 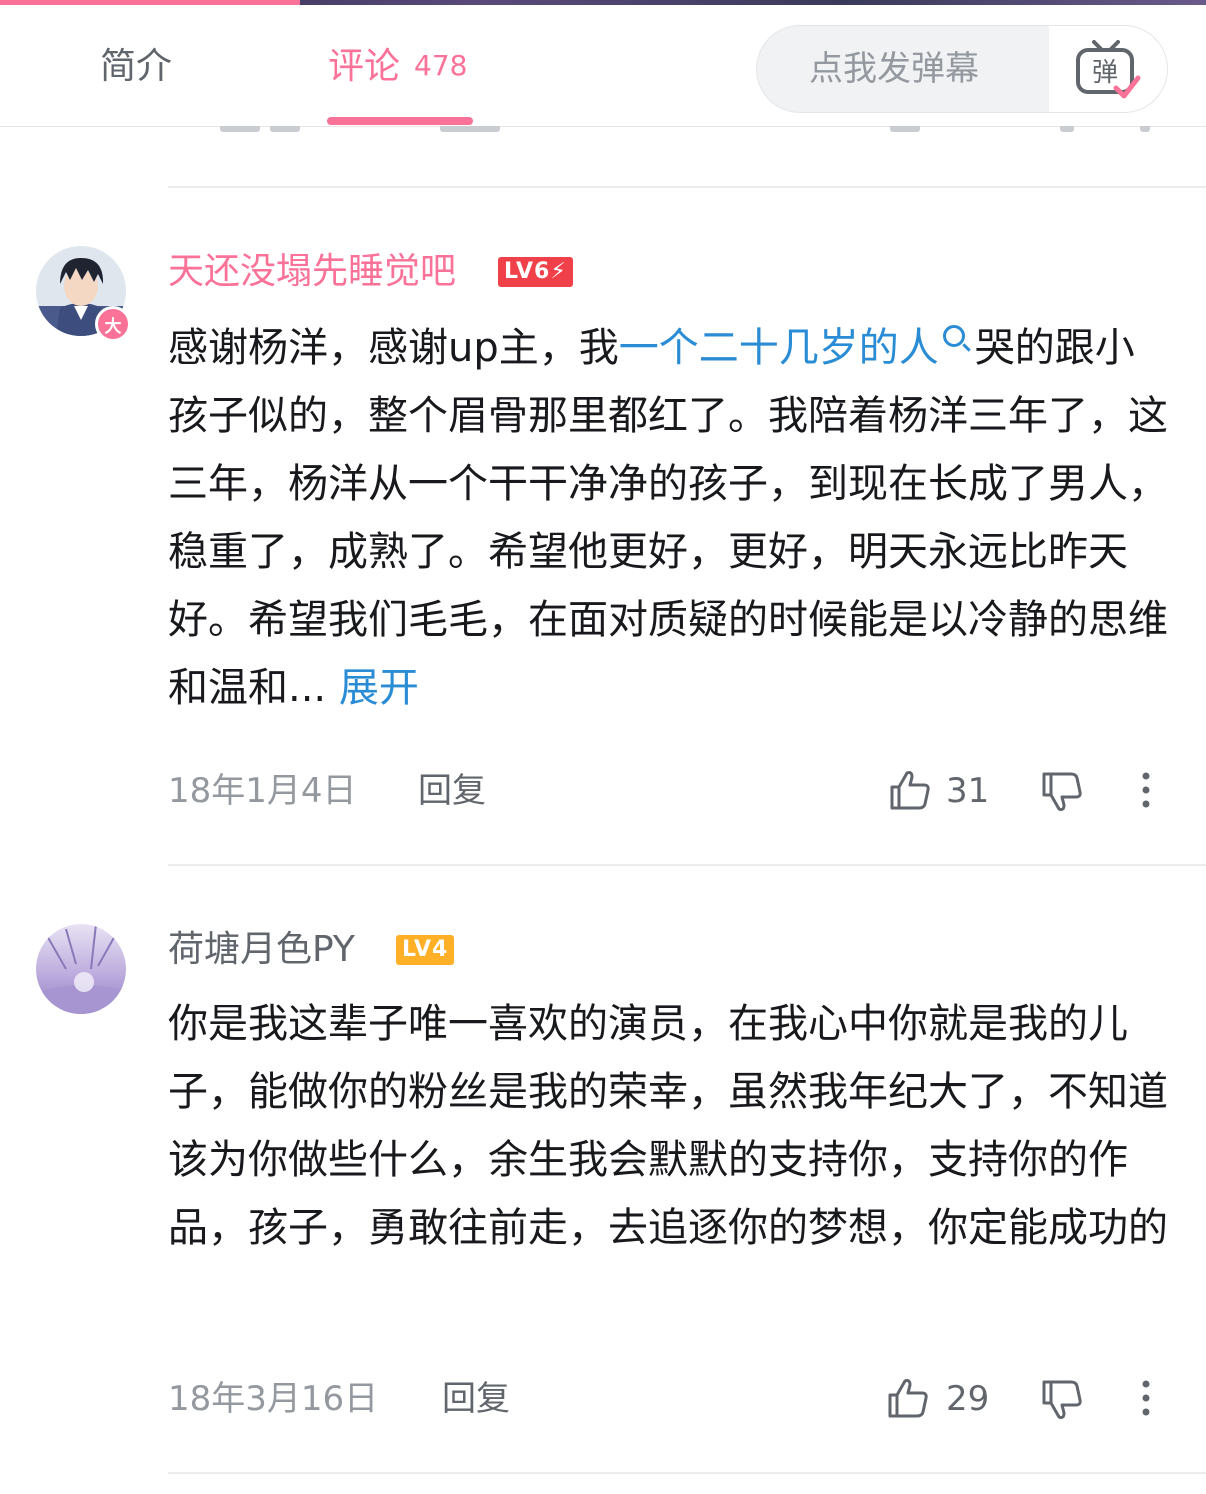 I want to click on previous-comment-remnant, so click(x=603, y=132).